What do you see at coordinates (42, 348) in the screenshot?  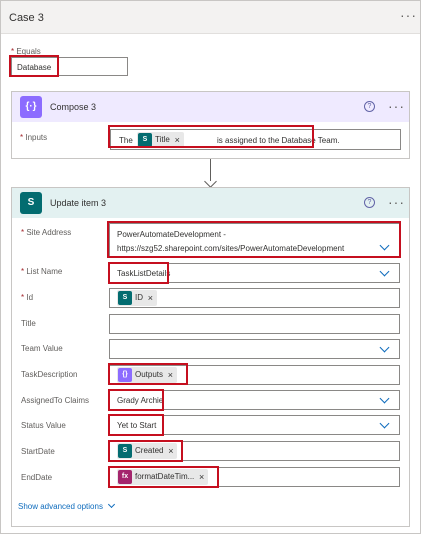 I see `team-value-label: Team Value` at bounding box center [42, 348].